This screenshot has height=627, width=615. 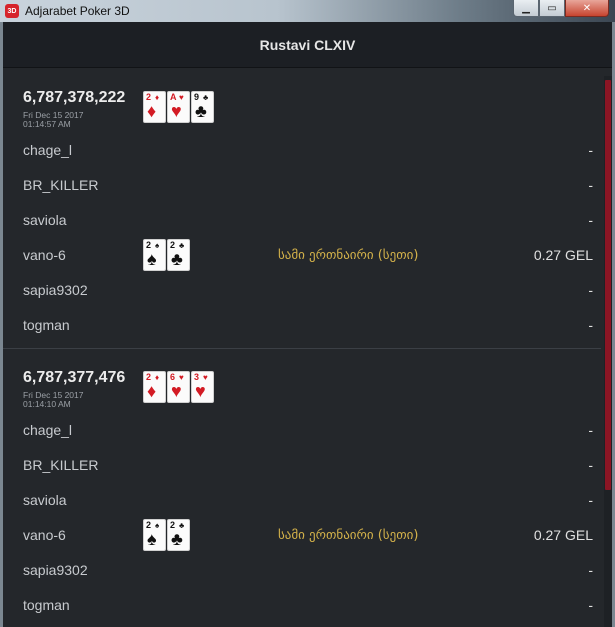 What do you see at coordinates (302, 348) in the screenshot?
I see `hand-divider` at bounding box center [302, 348].